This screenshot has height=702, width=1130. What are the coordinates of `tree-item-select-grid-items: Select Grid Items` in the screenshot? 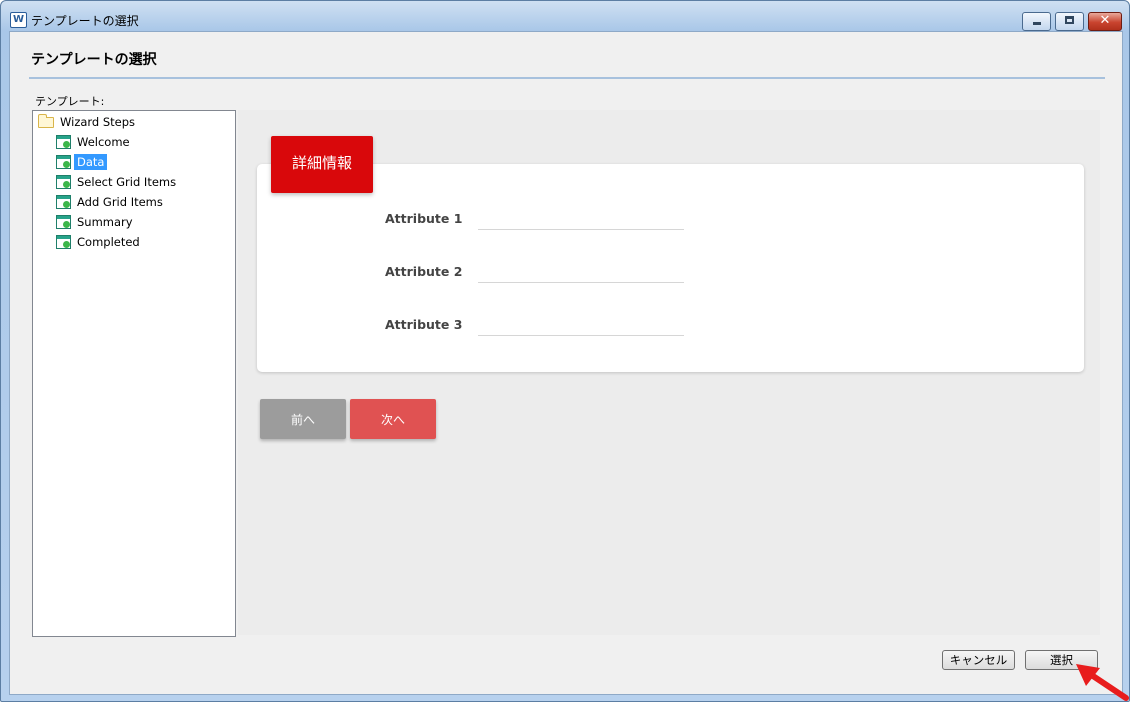 It's located at (117, 182).